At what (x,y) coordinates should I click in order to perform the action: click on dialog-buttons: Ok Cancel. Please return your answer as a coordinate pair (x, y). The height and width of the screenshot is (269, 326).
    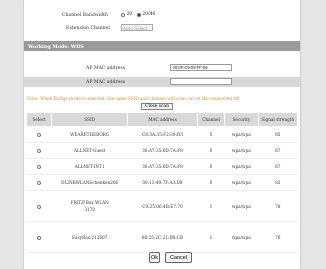
    Looking at the image, I should click on (162, 258).